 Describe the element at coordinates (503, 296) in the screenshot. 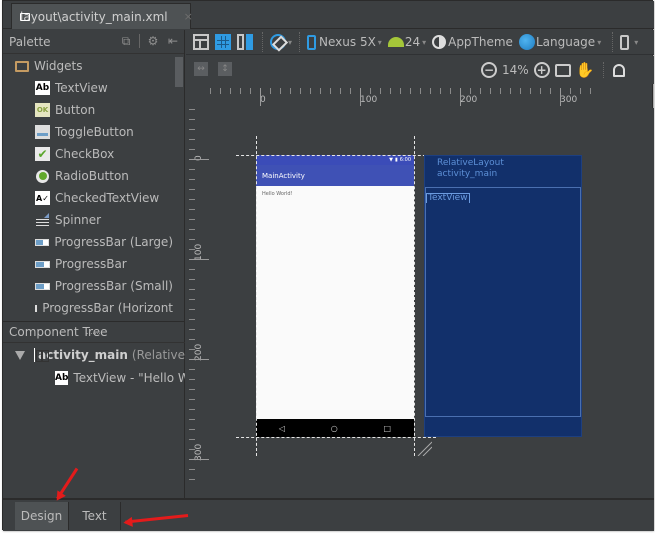

I see `blueprint-preview: RelativeLayout activity_main TextView` at that location.